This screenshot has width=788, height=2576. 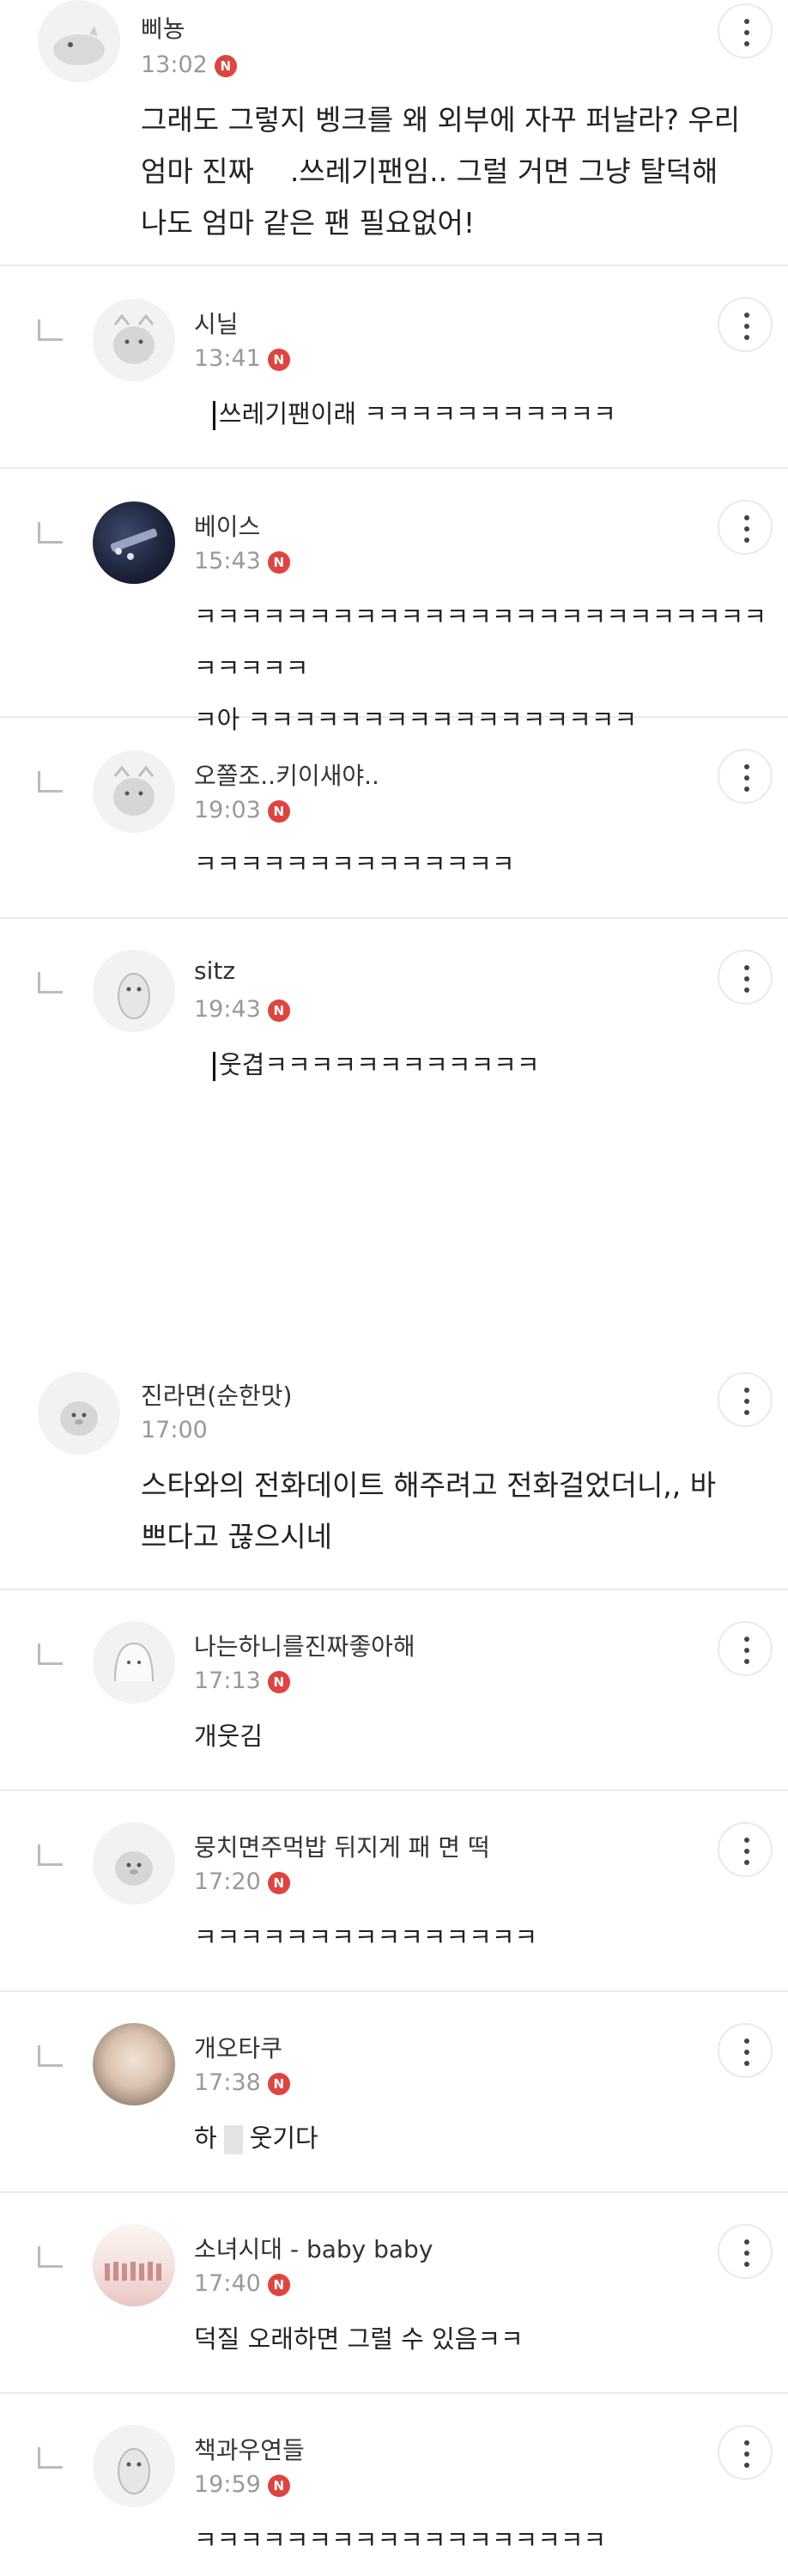 I want to click on bass-guitar-avatar-icon, so click(x=134, y=543).